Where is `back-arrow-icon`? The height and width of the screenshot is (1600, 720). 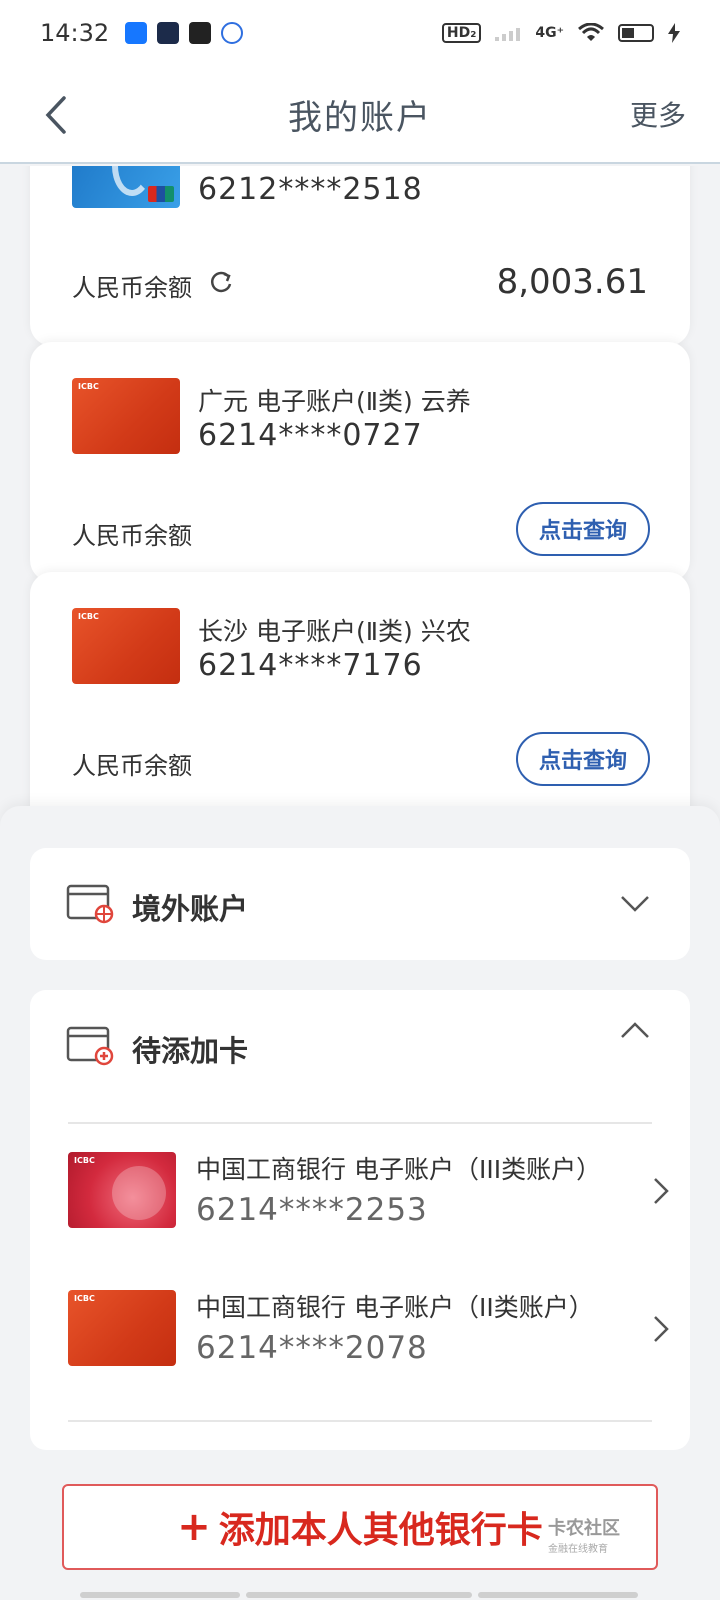 back-arrow-icon is located at coordinates (56, 115).